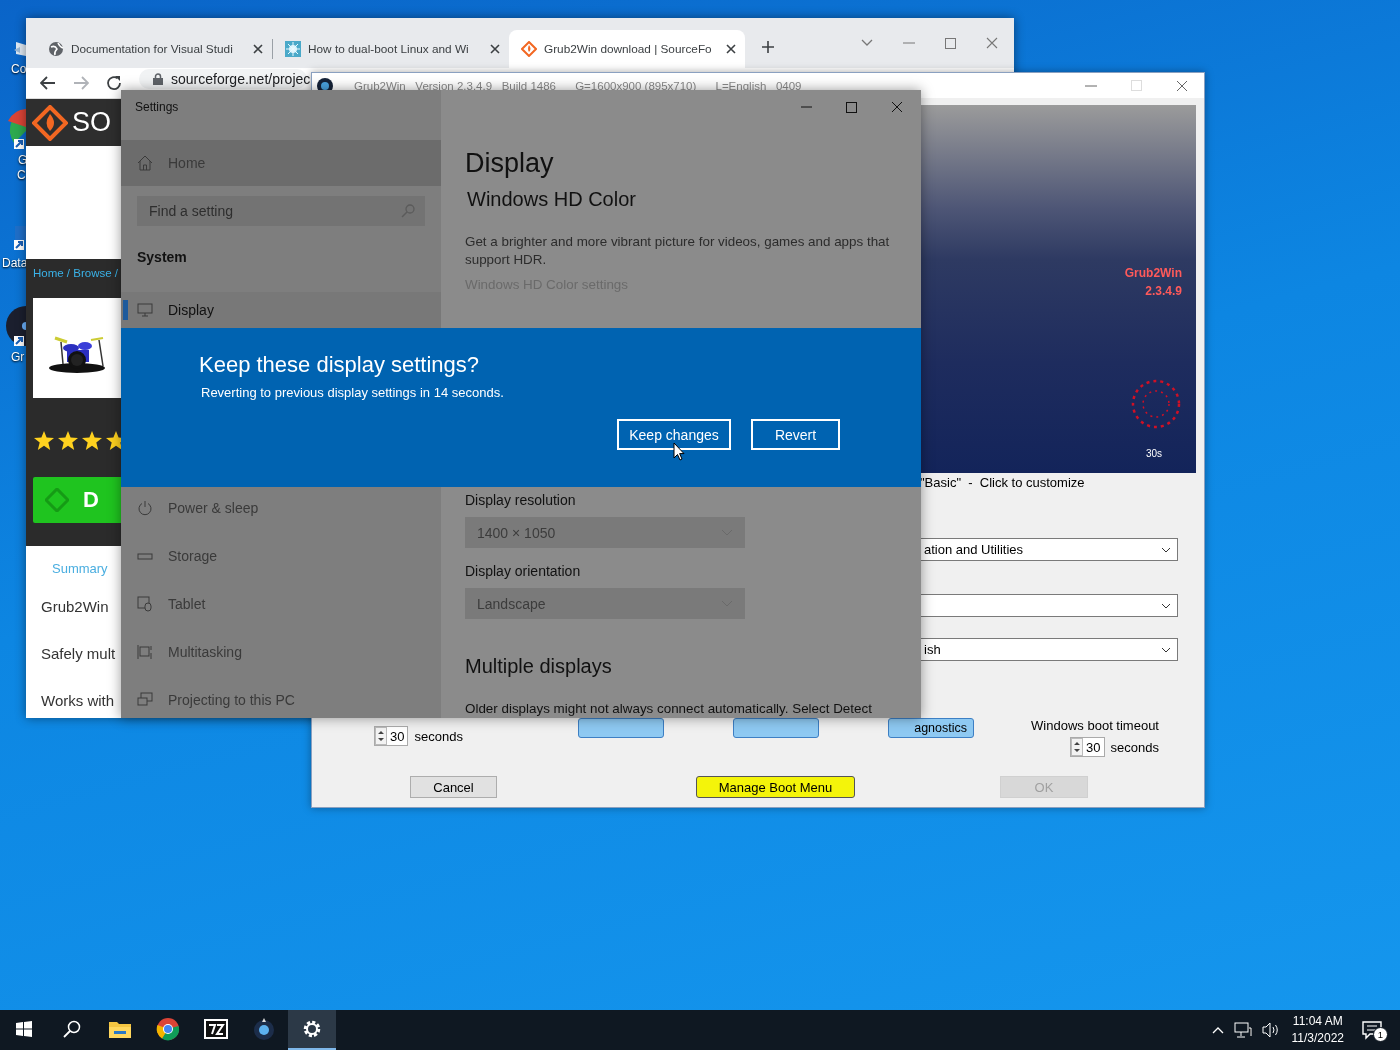  What do you see at coordinates (391, 49) in the screenshot?
I see `browser-tab: How to dual-boot Linux and Wi` at bounding box center [391, 49].